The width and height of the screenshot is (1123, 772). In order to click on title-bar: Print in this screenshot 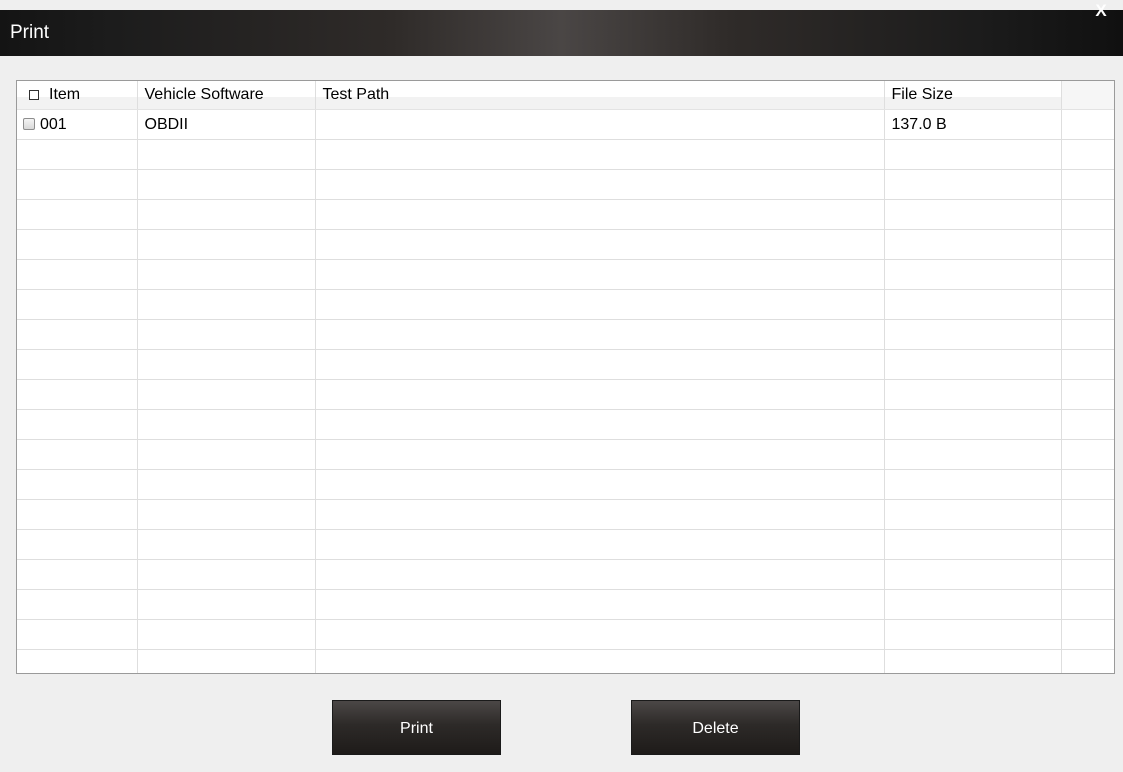, I will do `click(561, 33)`.